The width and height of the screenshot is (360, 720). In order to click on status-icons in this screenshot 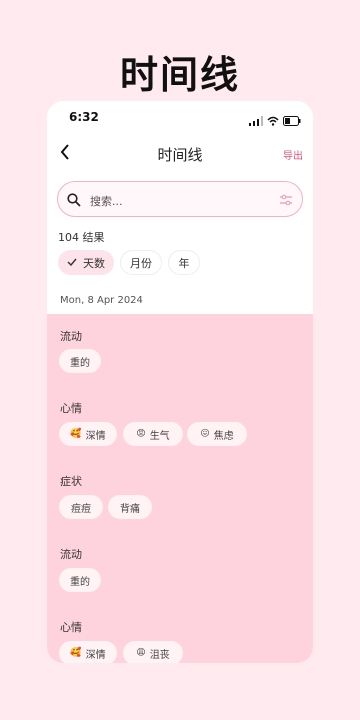, I will do `click(275, 120)`.